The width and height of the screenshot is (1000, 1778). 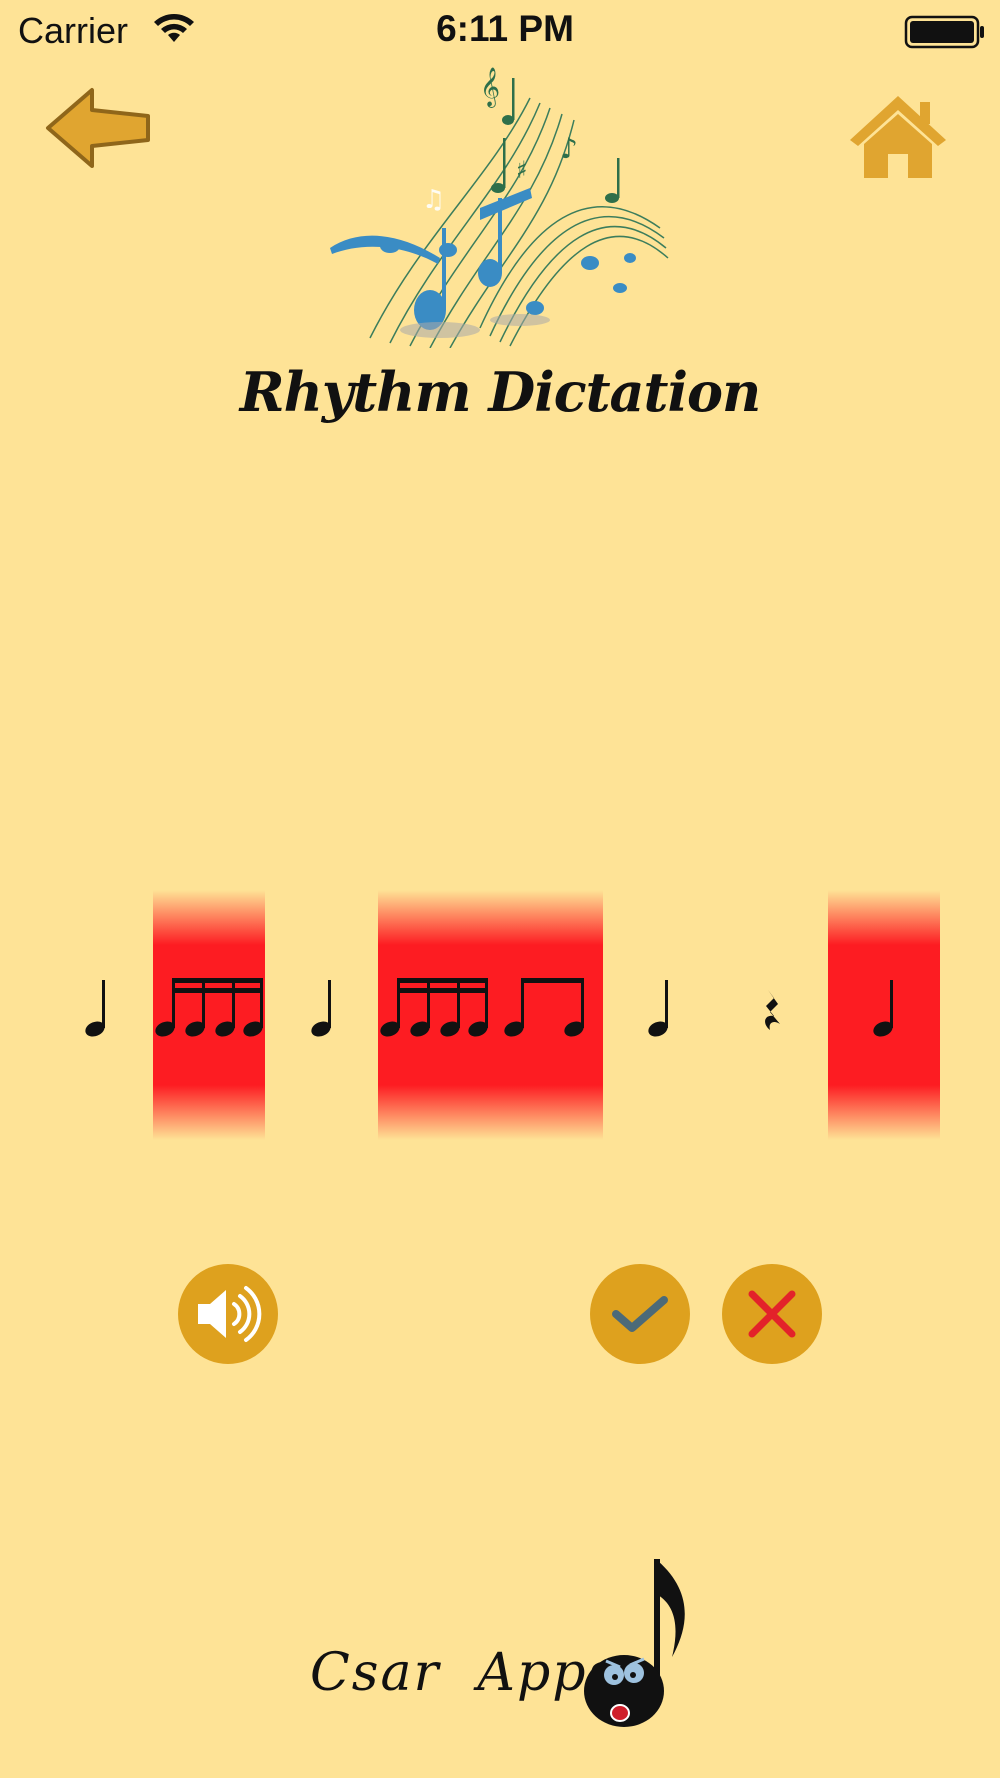 I want to click on back-button, so click(x=99, y=128).